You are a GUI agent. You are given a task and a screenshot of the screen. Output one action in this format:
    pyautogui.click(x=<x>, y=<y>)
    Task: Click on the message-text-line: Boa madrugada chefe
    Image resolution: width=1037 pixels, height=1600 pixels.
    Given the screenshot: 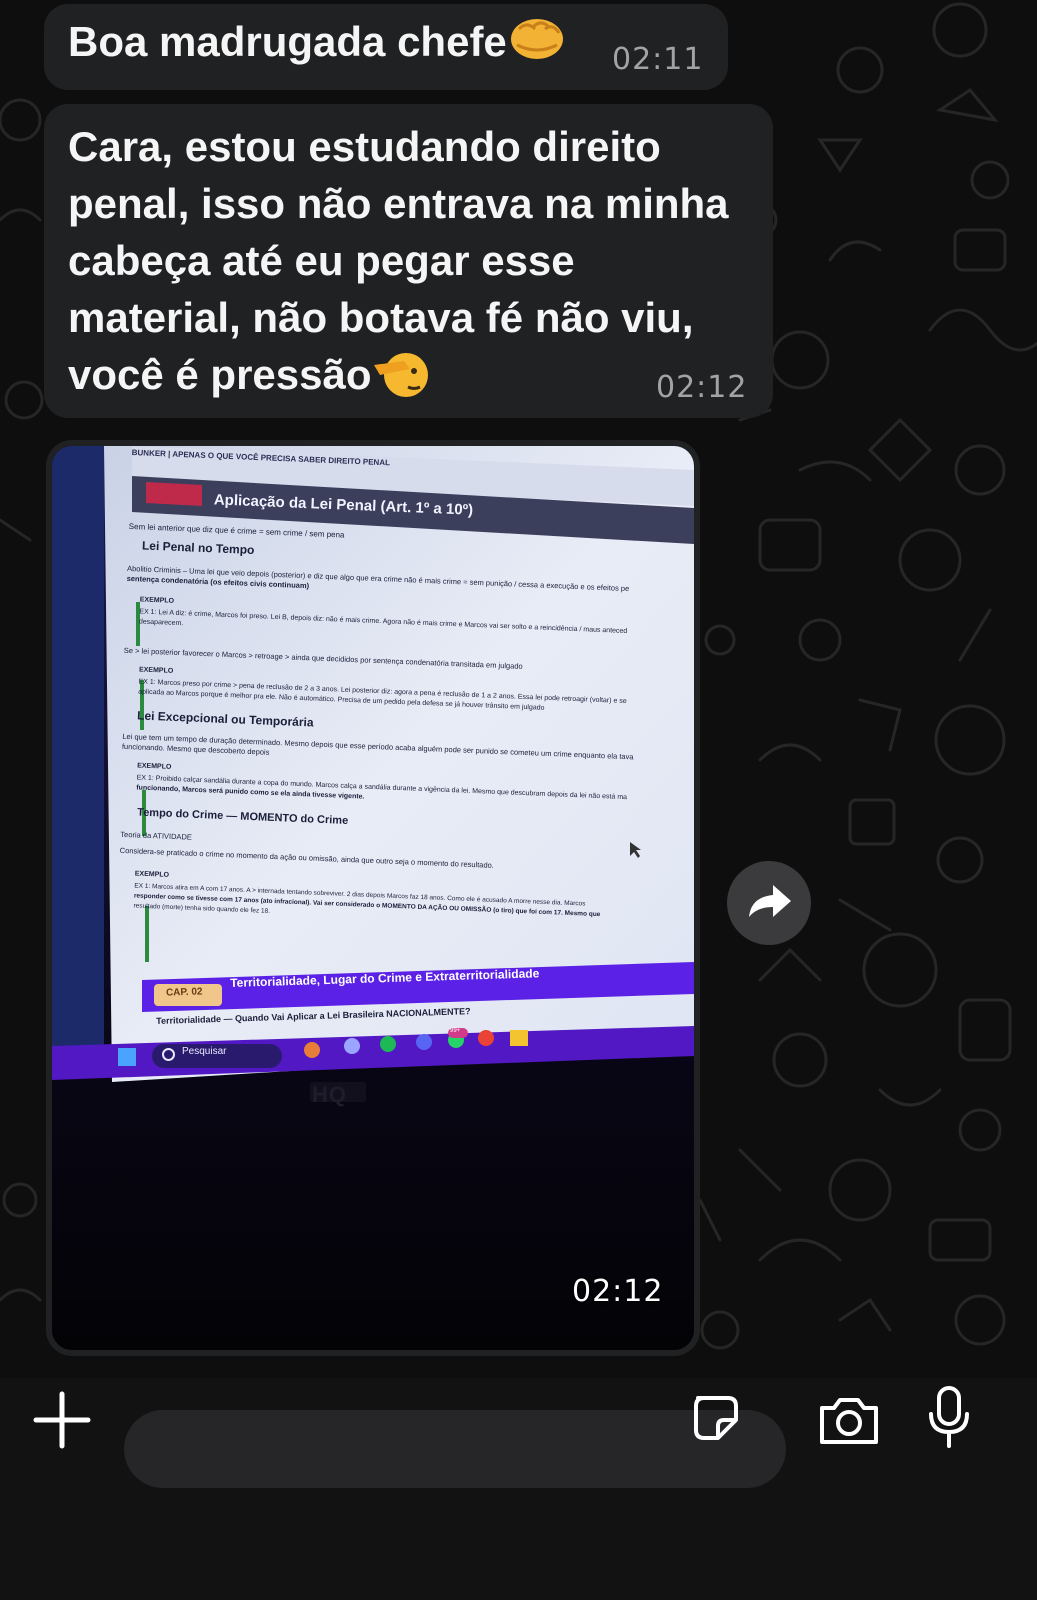 What is the action you would take?
    pyautogui.click(x=287, y=41)
    